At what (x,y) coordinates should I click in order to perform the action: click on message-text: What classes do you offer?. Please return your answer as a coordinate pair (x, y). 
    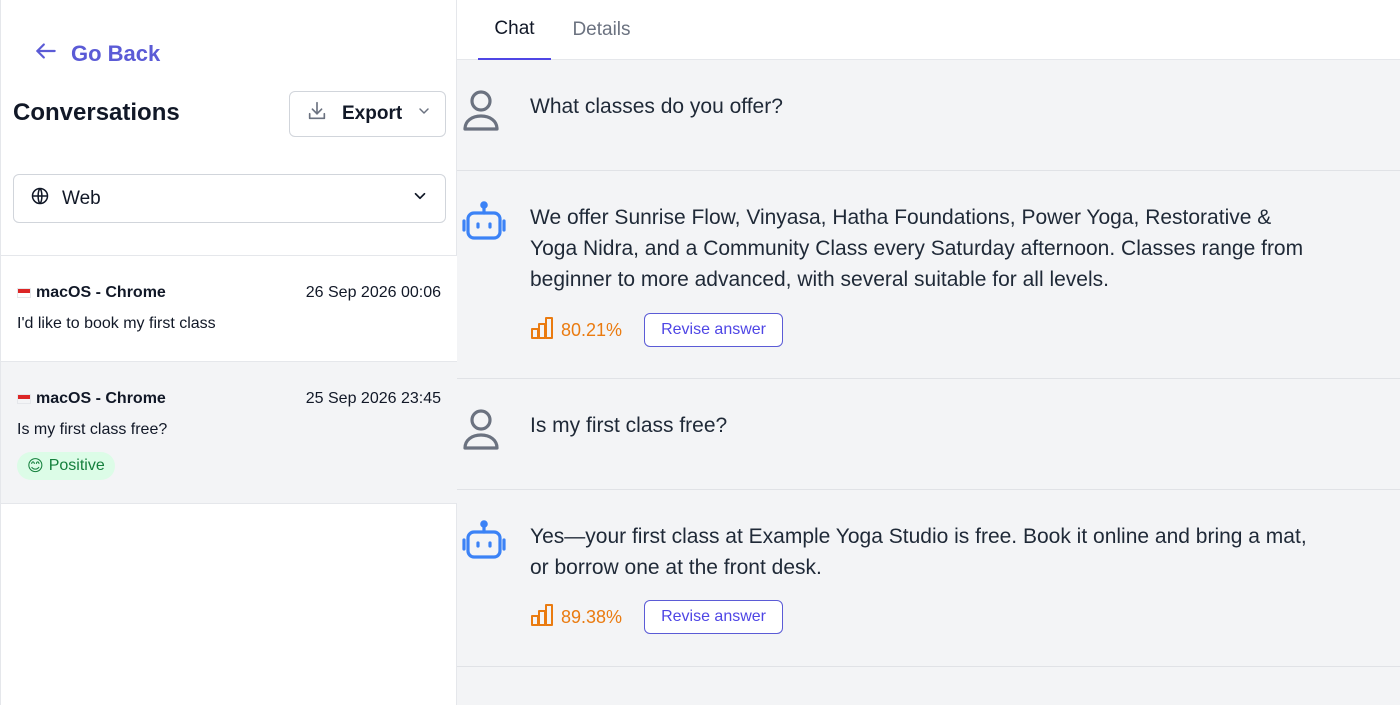
    Looking at the image, I should click on (656, 106).